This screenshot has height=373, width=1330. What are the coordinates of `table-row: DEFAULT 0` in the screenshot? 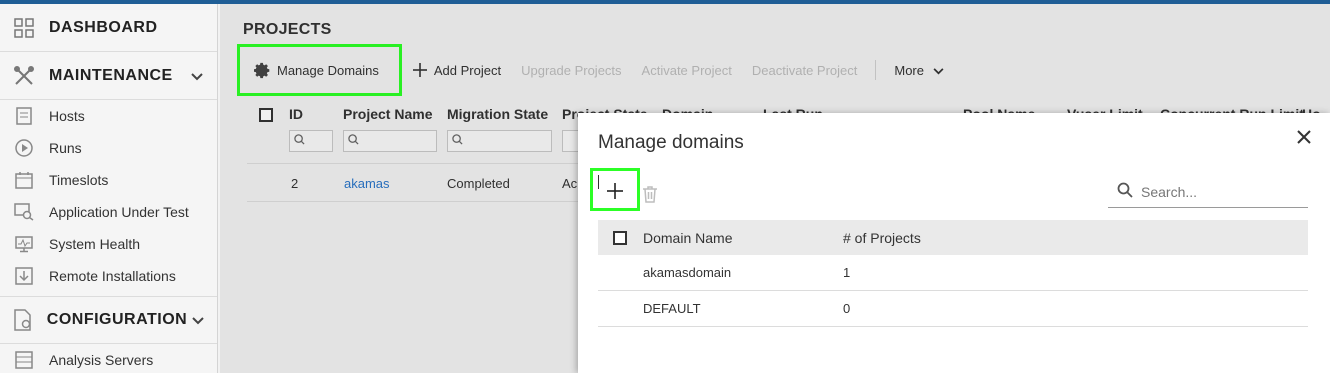 It's located at (953, 309).